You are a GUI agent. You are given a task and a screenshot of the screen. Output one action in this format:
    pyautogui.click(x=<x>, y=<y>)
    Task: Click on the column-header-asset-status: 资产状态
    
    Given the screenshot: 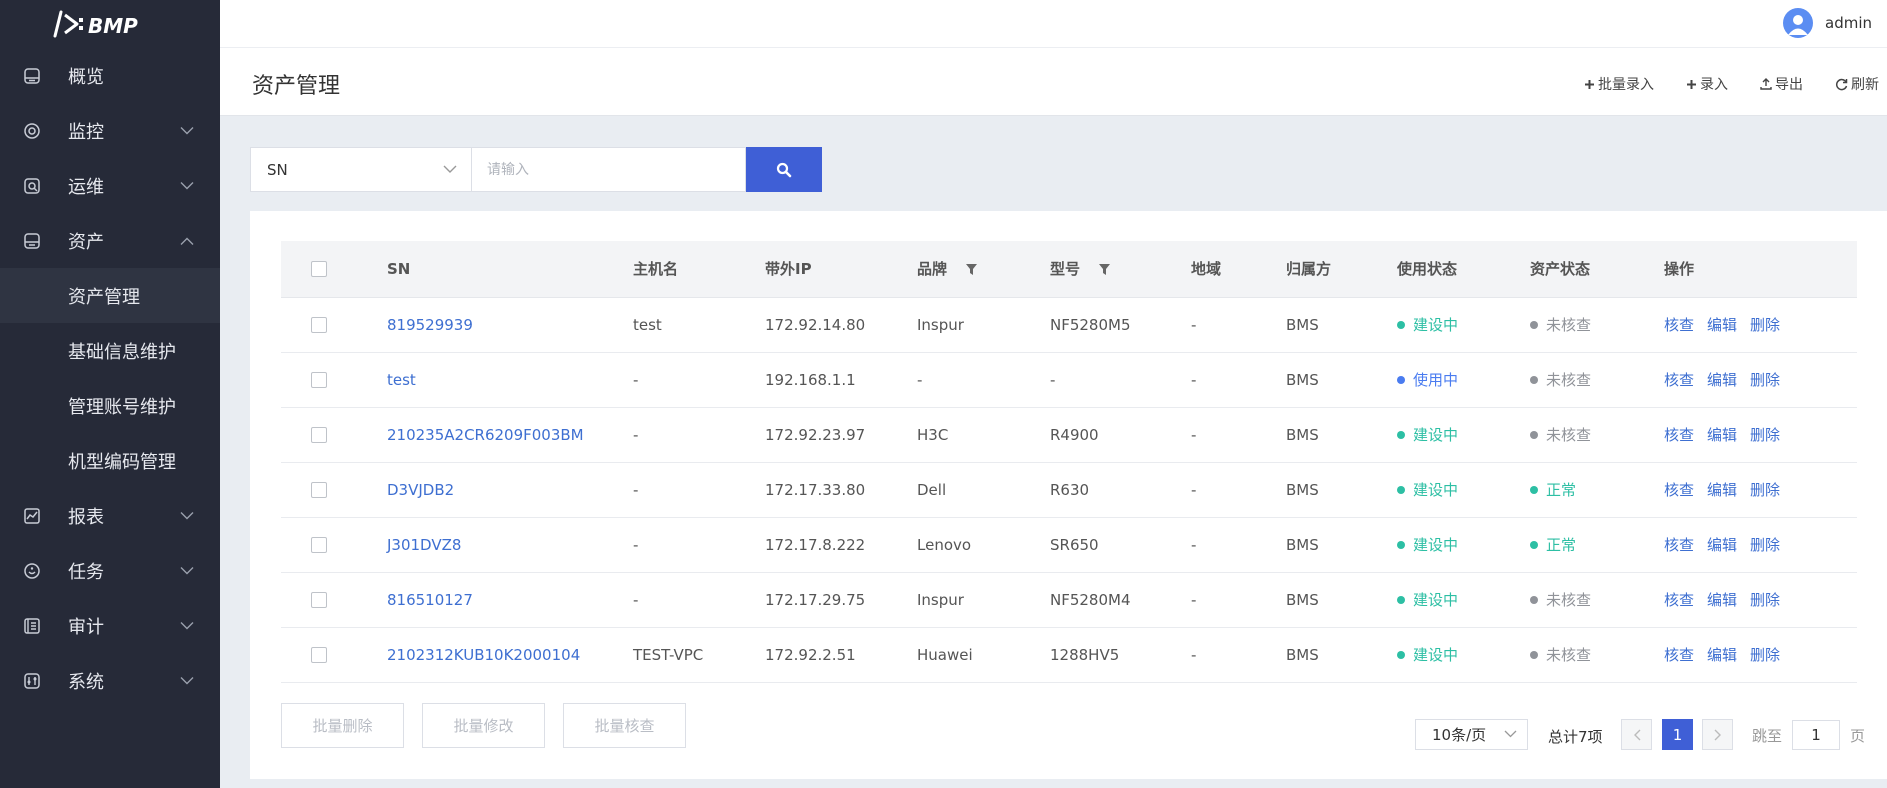 What is the action you would take?
    pyautogui.click(x=1597, y=269)
    